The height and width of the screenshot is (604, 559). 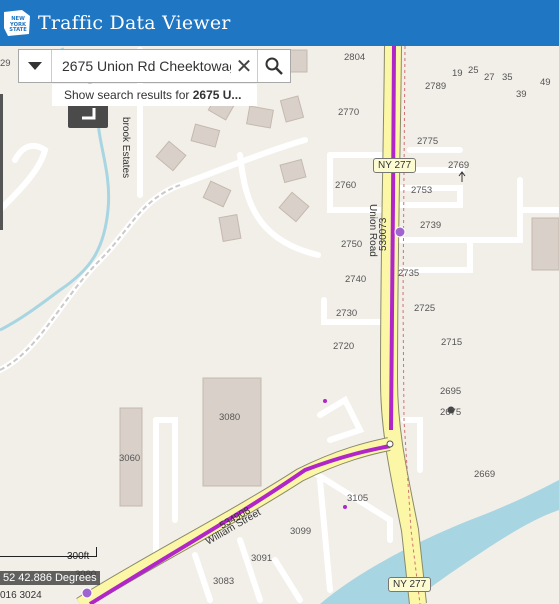 I want to click on address-label: 3105, so click(x=358, y=498).